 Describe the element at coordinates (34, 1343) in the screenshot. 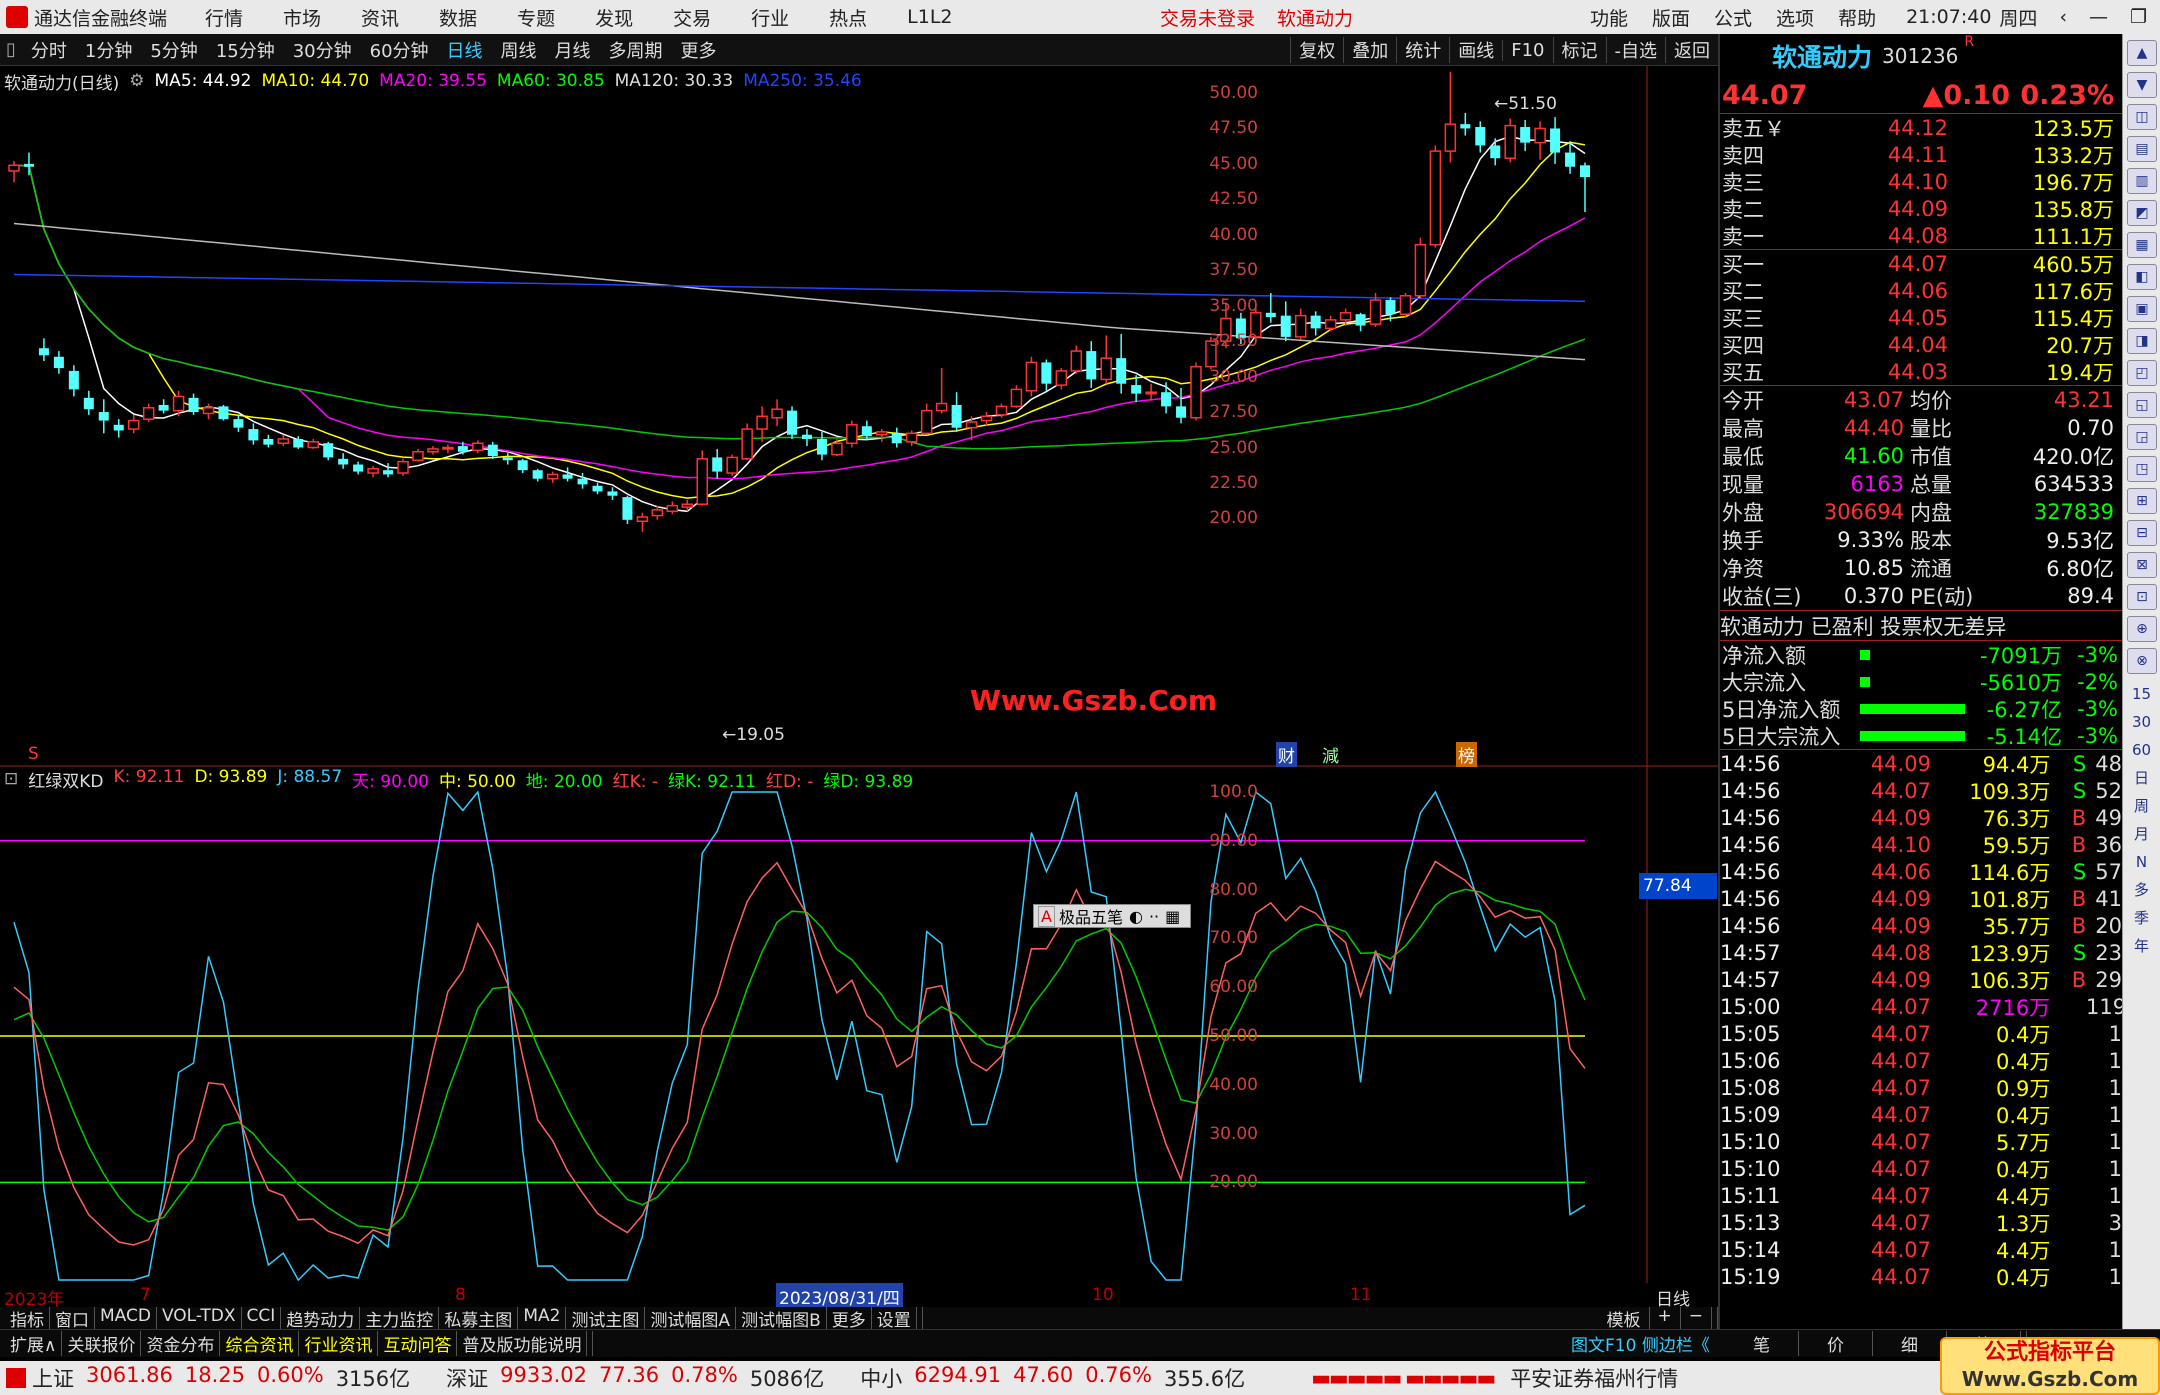

I see `info-tab-0: 扩展∧` at that location.